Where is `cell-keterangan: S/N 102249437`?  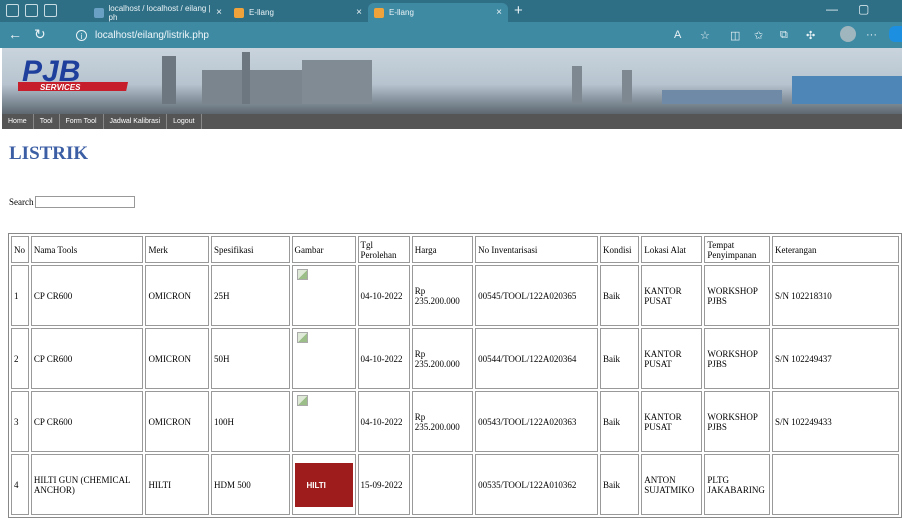 cell-keterangan: S/N 102249437 is located at coordinates (835, 358).